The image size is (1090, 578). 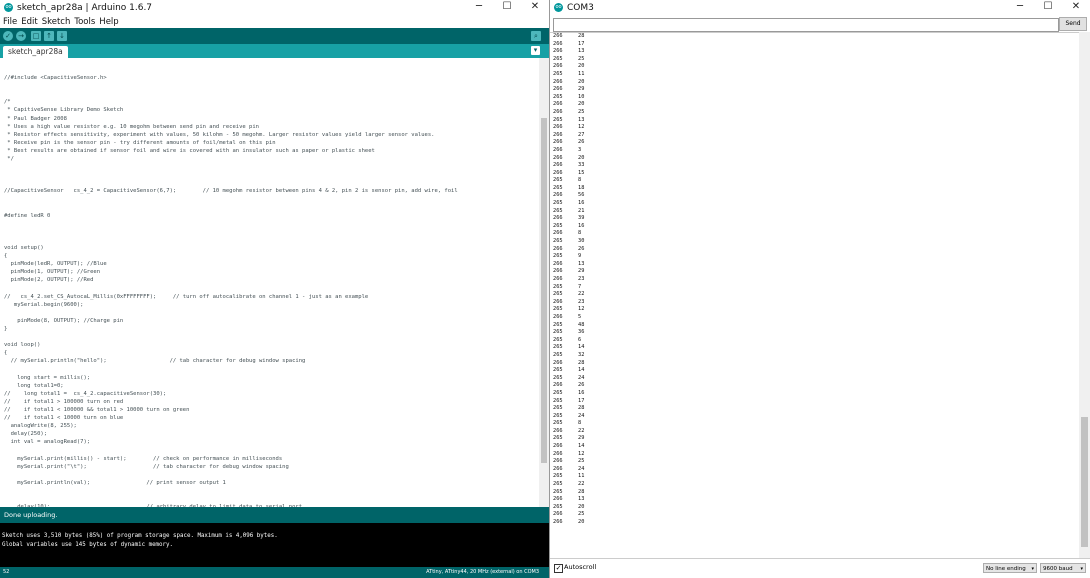 I want to click on chevron-down-icon: ▾, so click(x=1032, y=569).